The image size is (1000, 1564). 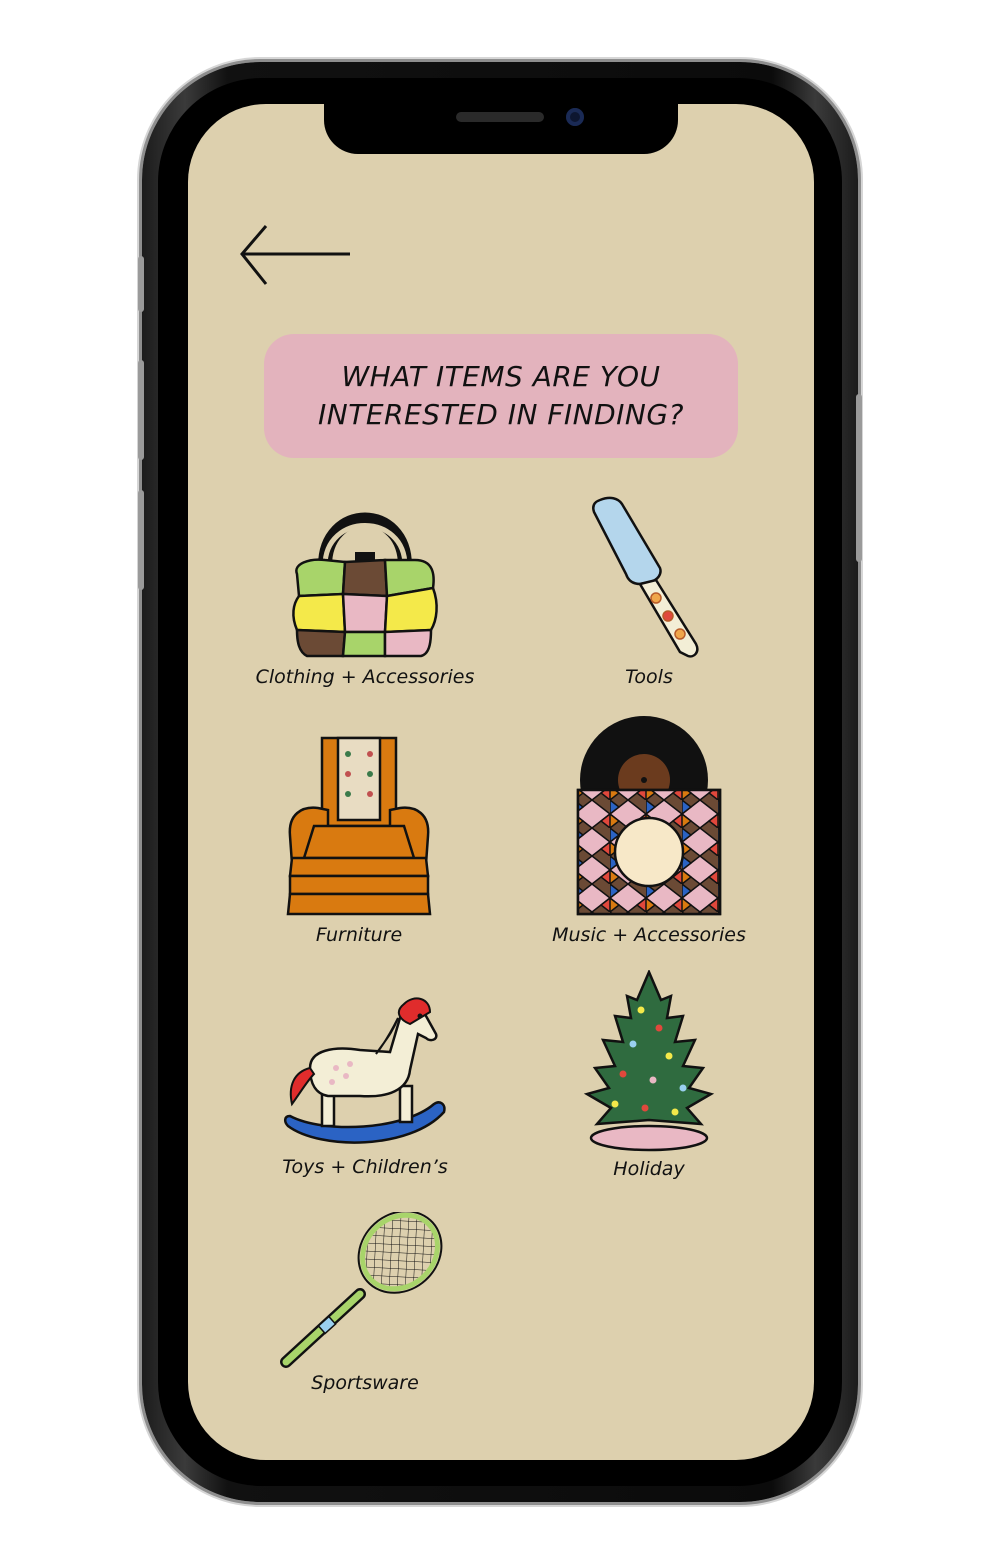 What do you see at coordinates (649, 677) in the screenshot?
I see `category-label: Tools` at bounding box center [649, 677].